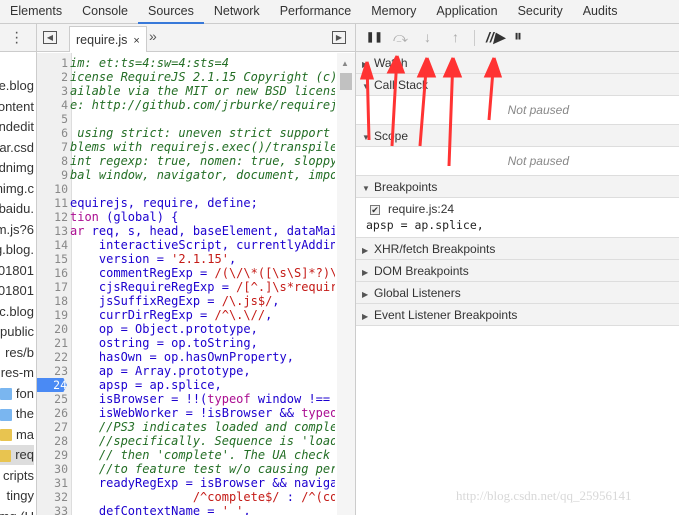 The image size is (679, 515). What do you see at coordinates (466, 11) in the screenshot?
I see `tab-application: Application` at bounding box center [466, 11].